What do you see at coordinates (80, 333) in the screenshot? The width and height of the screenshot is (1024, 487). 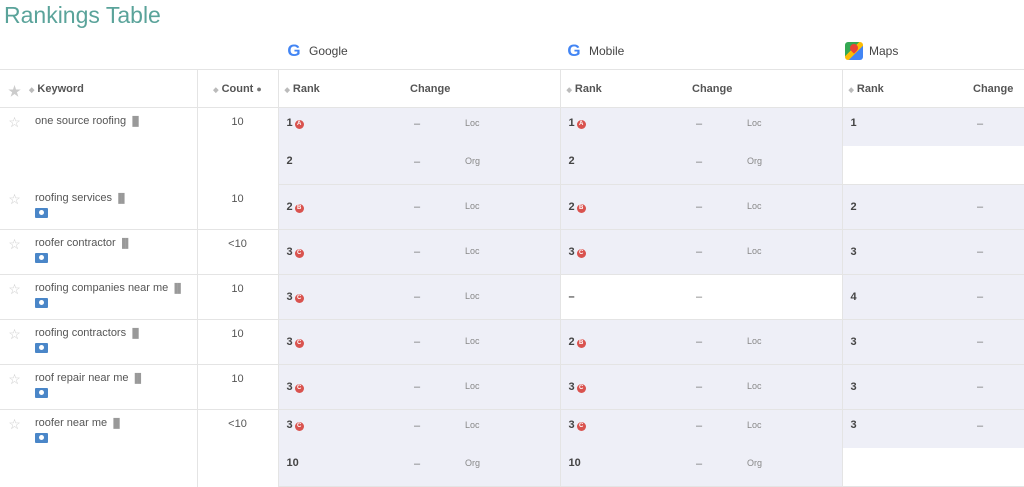 I see `keyword-text: roofing contractors` at bounding box center [80, 333].